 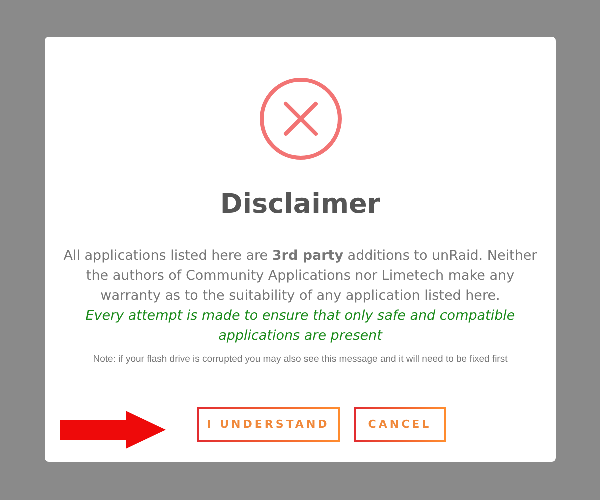 I want to click on note-text: Note: if your flash drive is corrupted you may also see this message and it will need to be fixed first, so click(x=300, y=359).